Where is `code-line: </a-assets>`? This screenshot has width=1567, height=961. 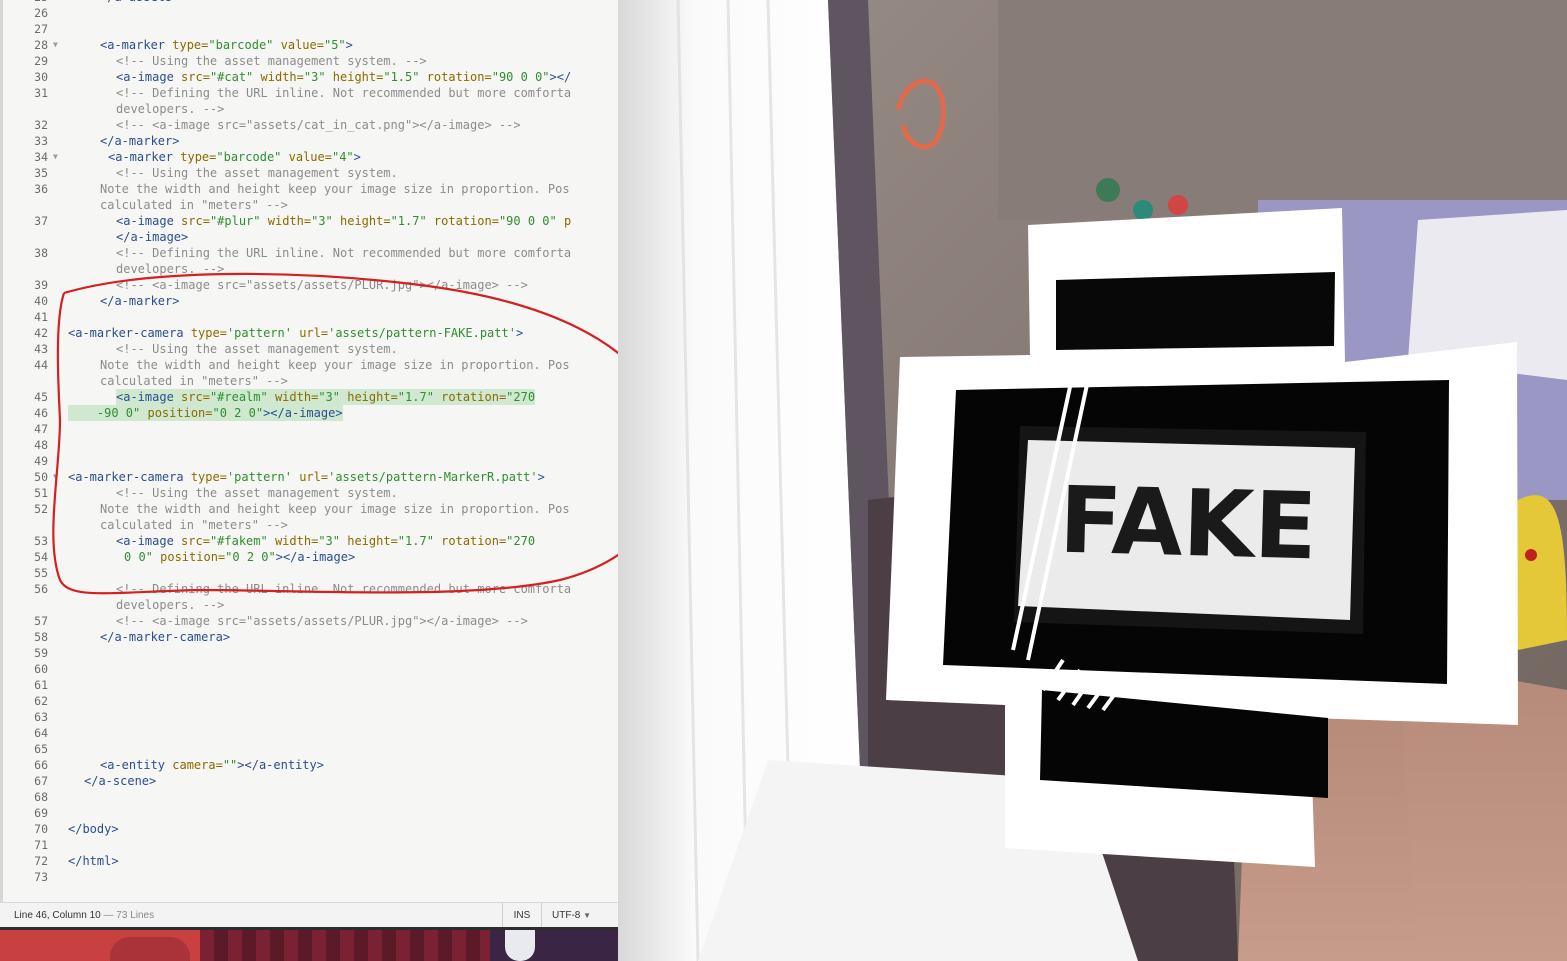
code-line: </a-assets> is located at coordinates (139, 2).